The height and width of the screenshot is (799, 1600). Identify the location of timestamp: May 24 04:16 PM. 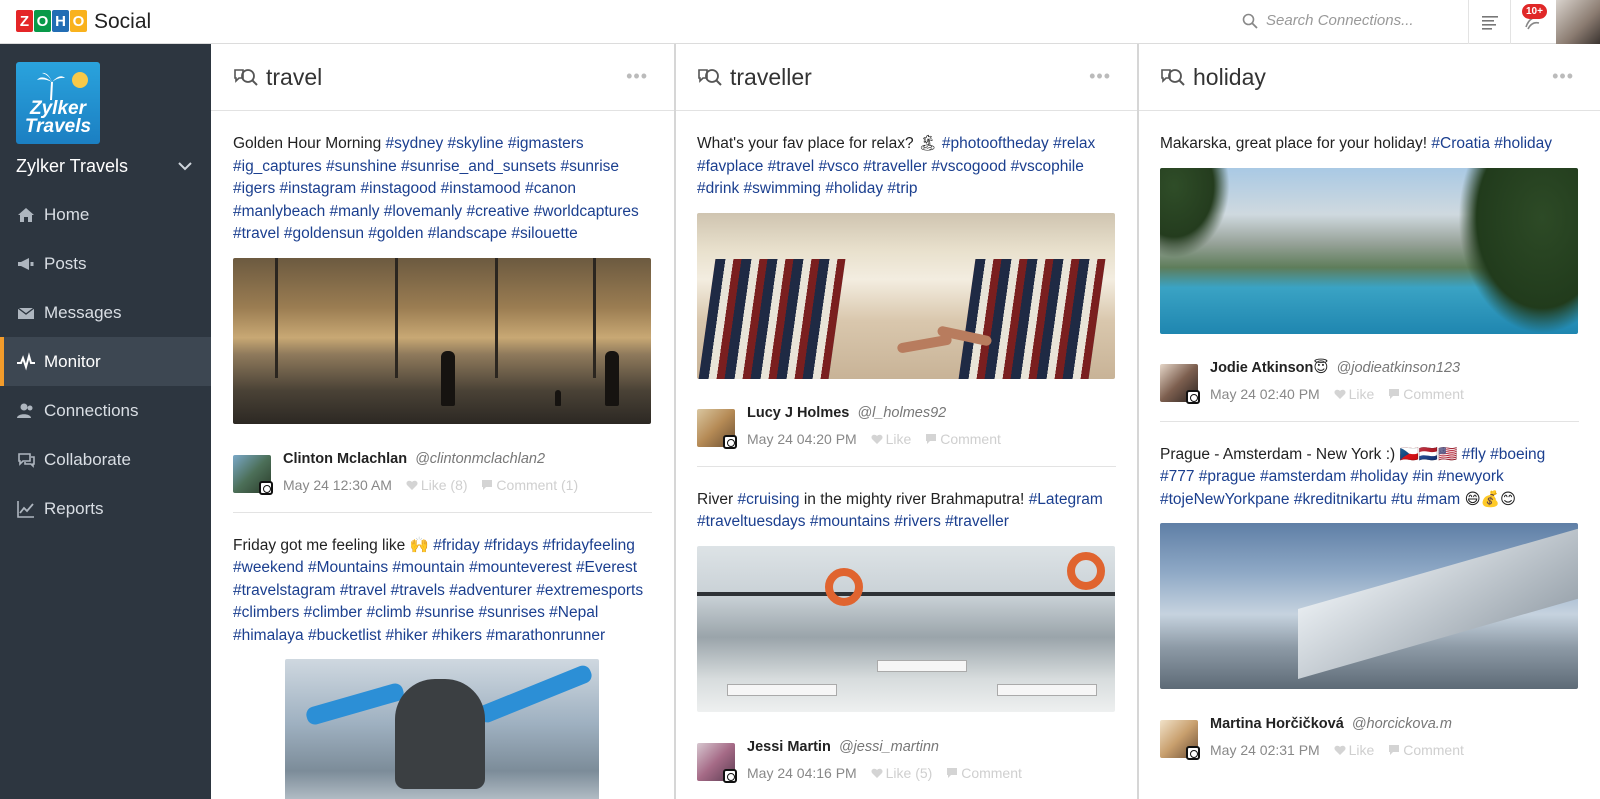
(802, 772).